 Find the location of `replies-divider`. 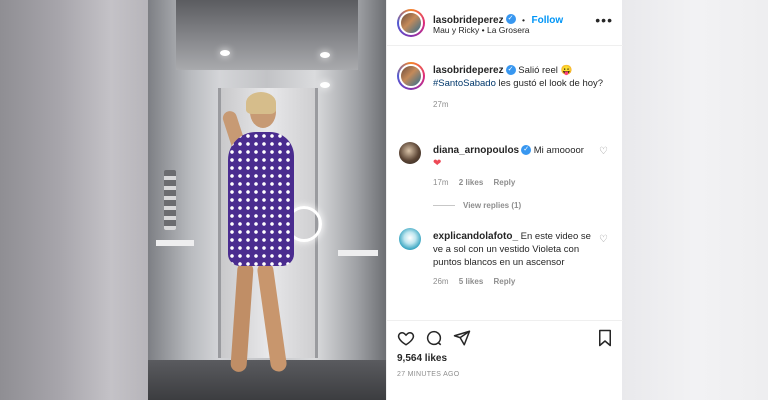

replies-divider is located at coordinates (444, 206).